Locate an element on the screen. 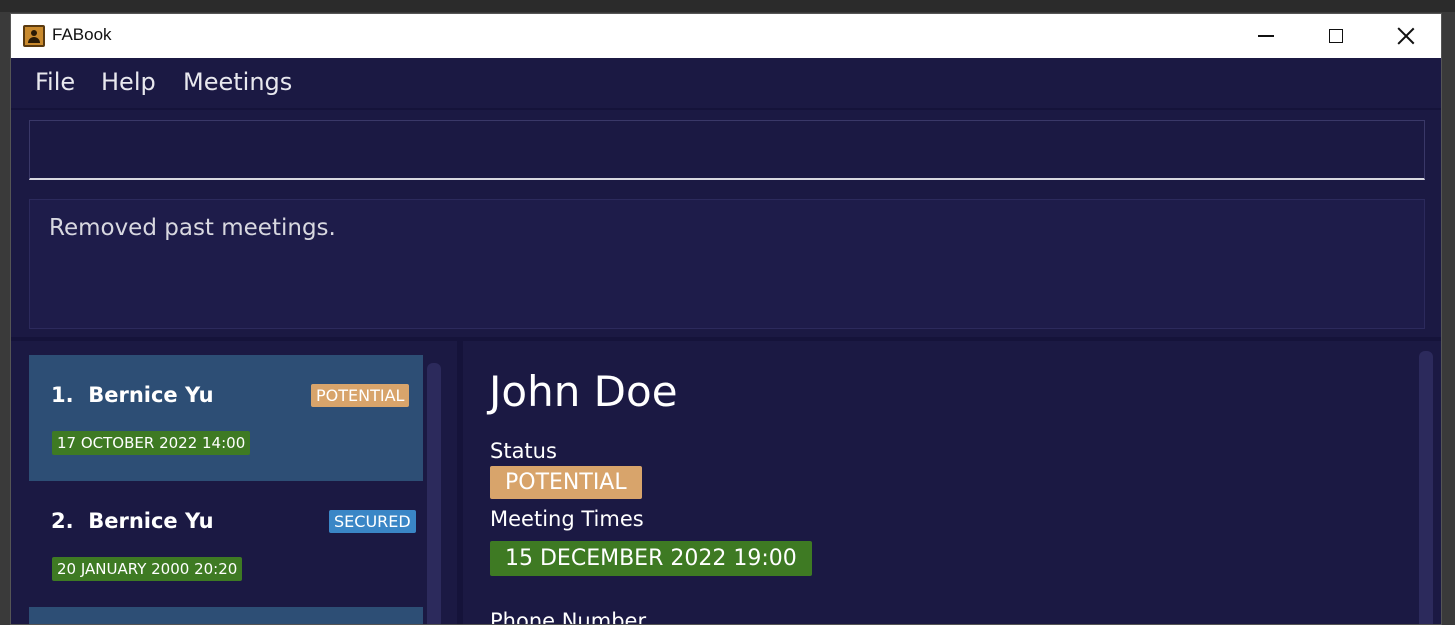  meeting-times-label: Meeting Times is located at coordinates (567, 519).